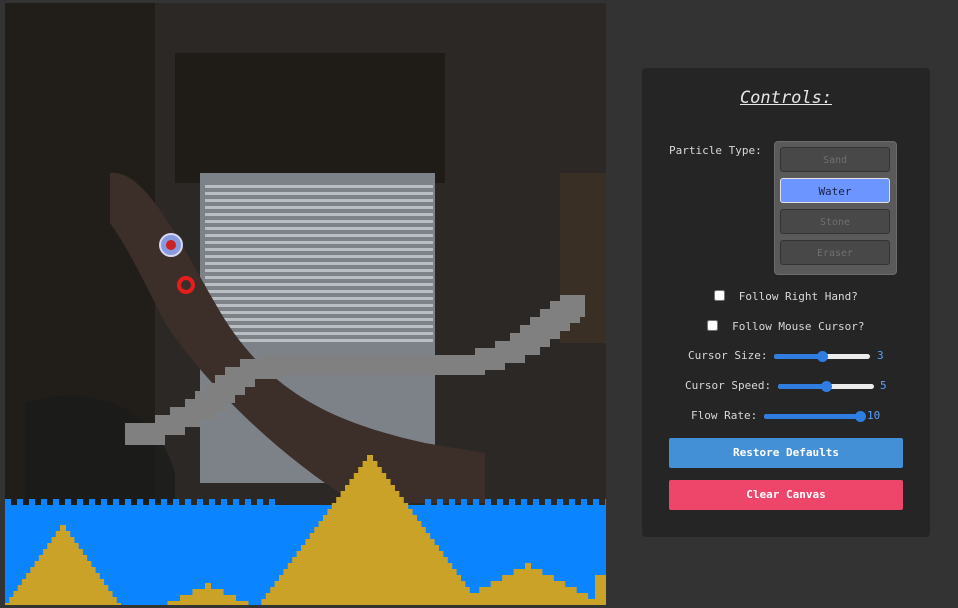 The image size is (958, 608). I want to click on cursor-size-thumb, so click(822, 356).